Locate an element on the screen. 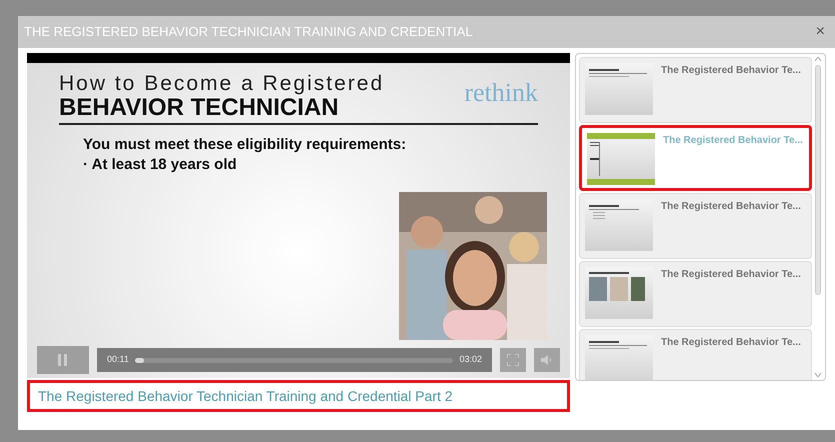 The height and width of the screenshot is (442, 835). slide-text: · At least 18 years old is located at coordinates (160, 165).